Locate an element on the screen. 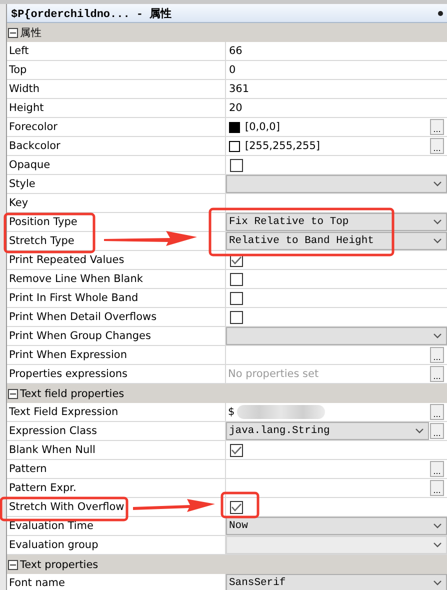 The height and width of the screenshot is (590, 447). property-label: Print When Expression is located at coordinates (116, 355).